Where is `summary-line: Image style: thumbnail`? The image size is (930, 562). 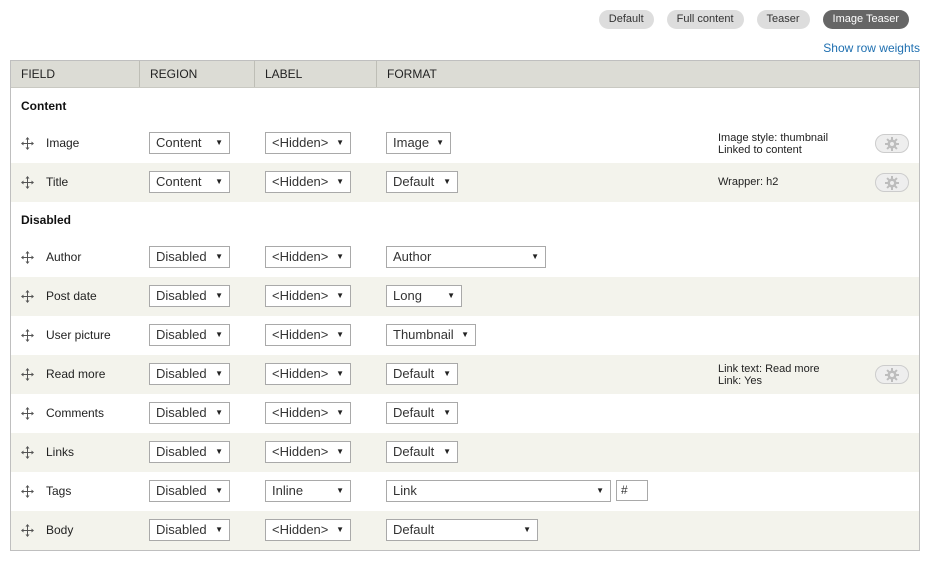 summary-line: Image style: thumbnail is located at coordinates (773, 138).